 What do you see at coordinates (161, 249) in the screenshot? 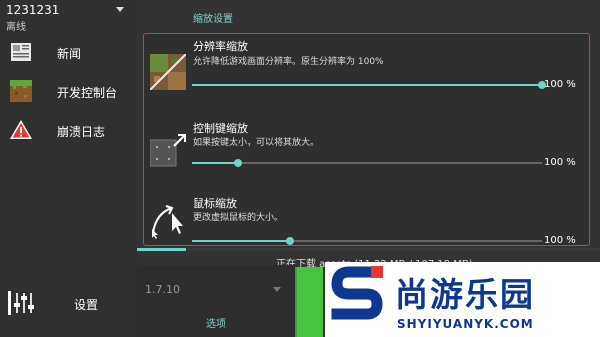
I see `download-progress-fill` at bounding box center [161, 249].